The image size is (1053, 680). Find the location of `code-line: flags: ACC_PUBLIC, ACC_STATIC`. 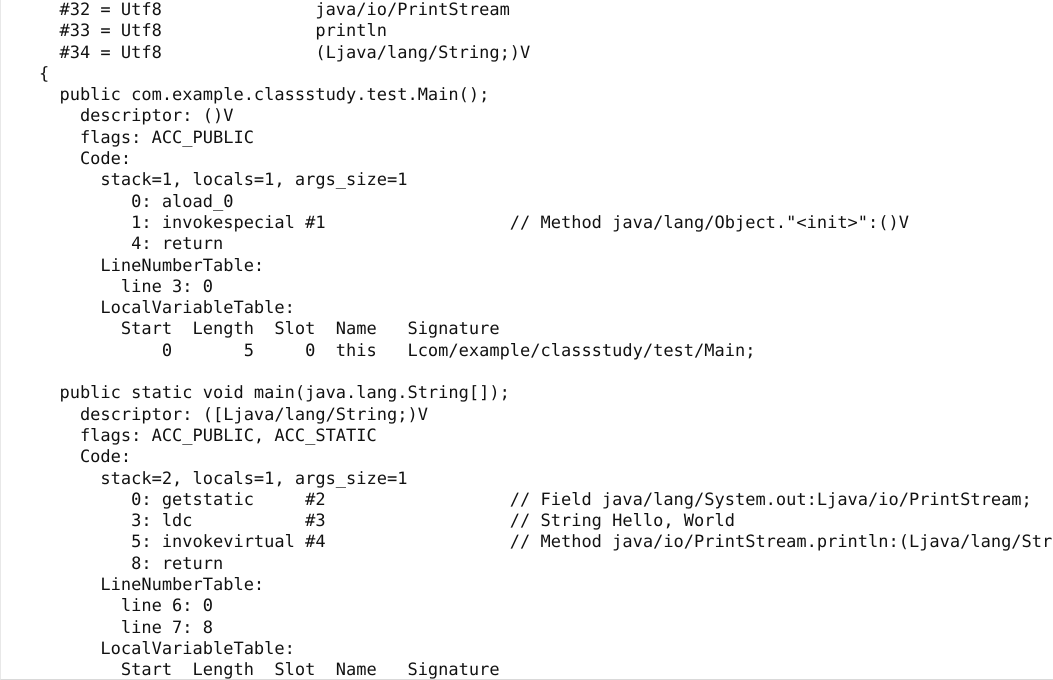

code-line: flags: ACC_PUBLIC, ACC_STATIC is located at coordinates (208, 435).